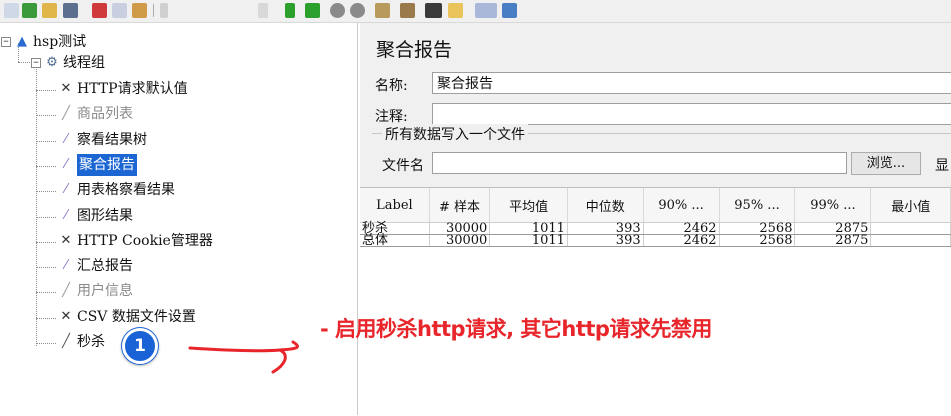 The image size is (951, 416). What do you see at coordinates (145, 240) in the screenshot?
I see `tree-node-label: HTTP Cookie管理器` at bounding box center [145, 240].